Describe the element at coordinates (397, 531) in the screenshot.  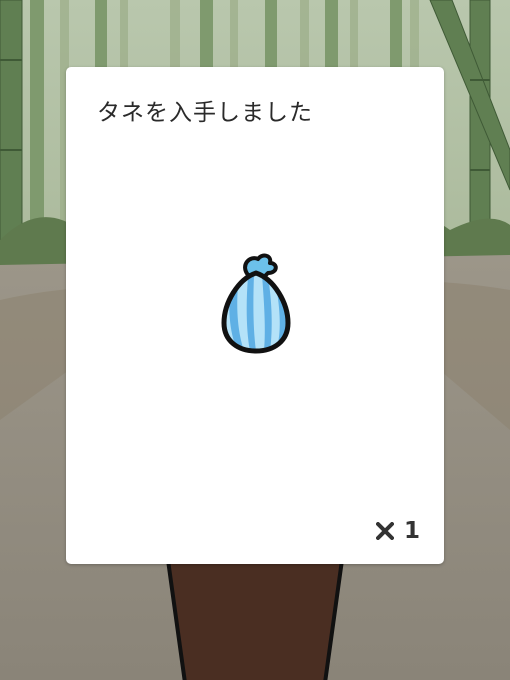
I see `quantity-label: 1` at that location.